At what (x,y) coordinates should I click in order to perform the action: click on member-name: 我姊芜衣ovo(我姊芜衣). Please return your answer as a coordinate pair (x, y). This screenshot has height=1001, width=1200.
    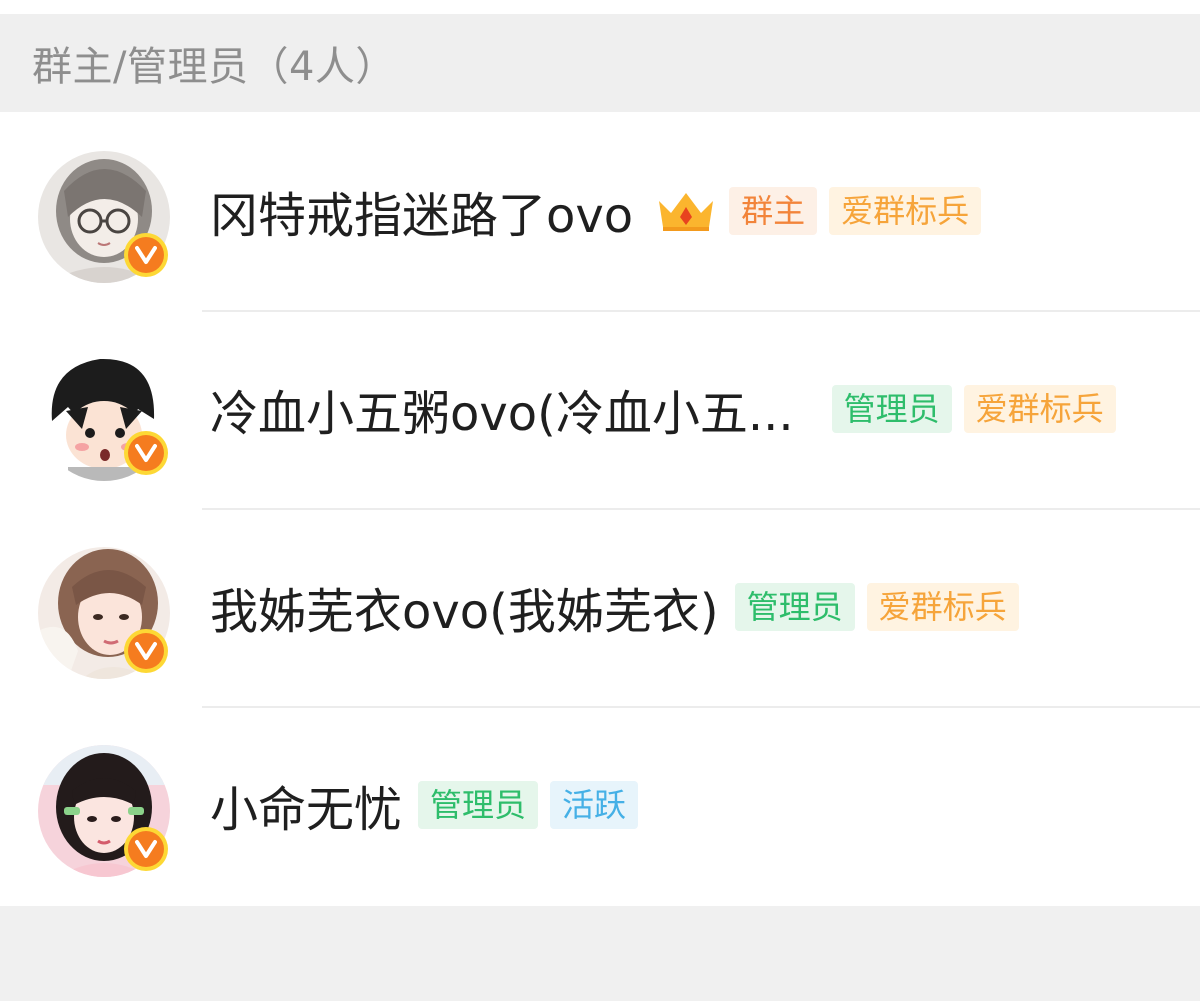
    Looking at the image, I should click on (464, 607).